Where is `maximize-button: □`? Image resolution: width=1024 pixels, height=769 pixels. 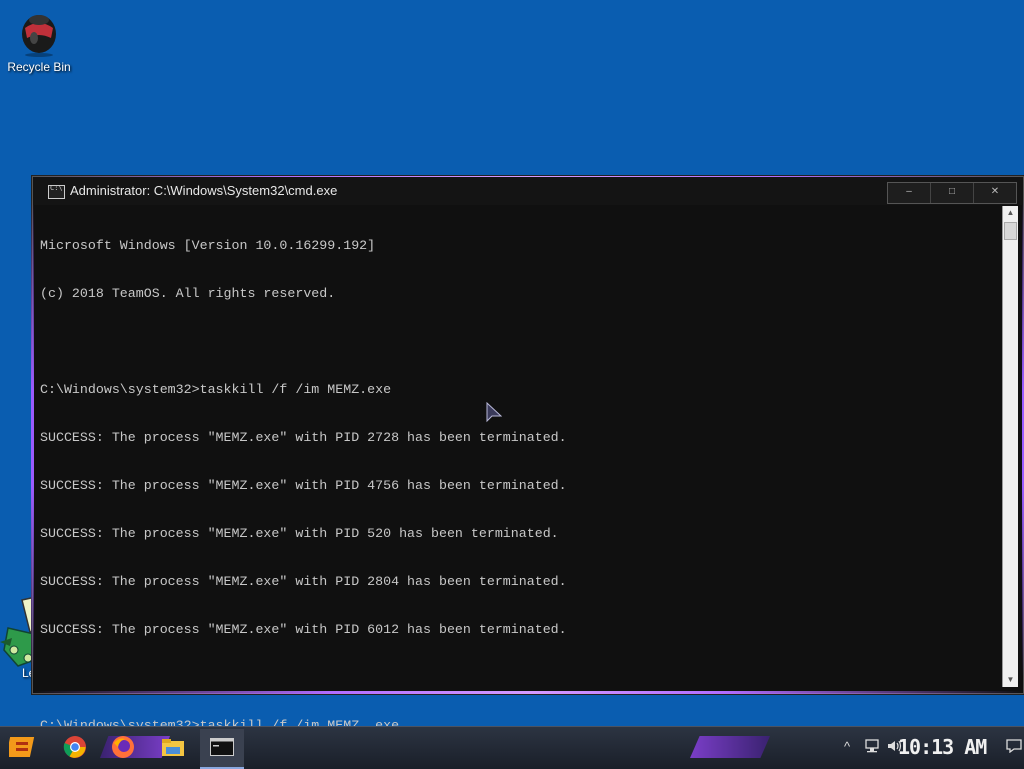 maximize-button: □ is located at coordinates (951, 193).